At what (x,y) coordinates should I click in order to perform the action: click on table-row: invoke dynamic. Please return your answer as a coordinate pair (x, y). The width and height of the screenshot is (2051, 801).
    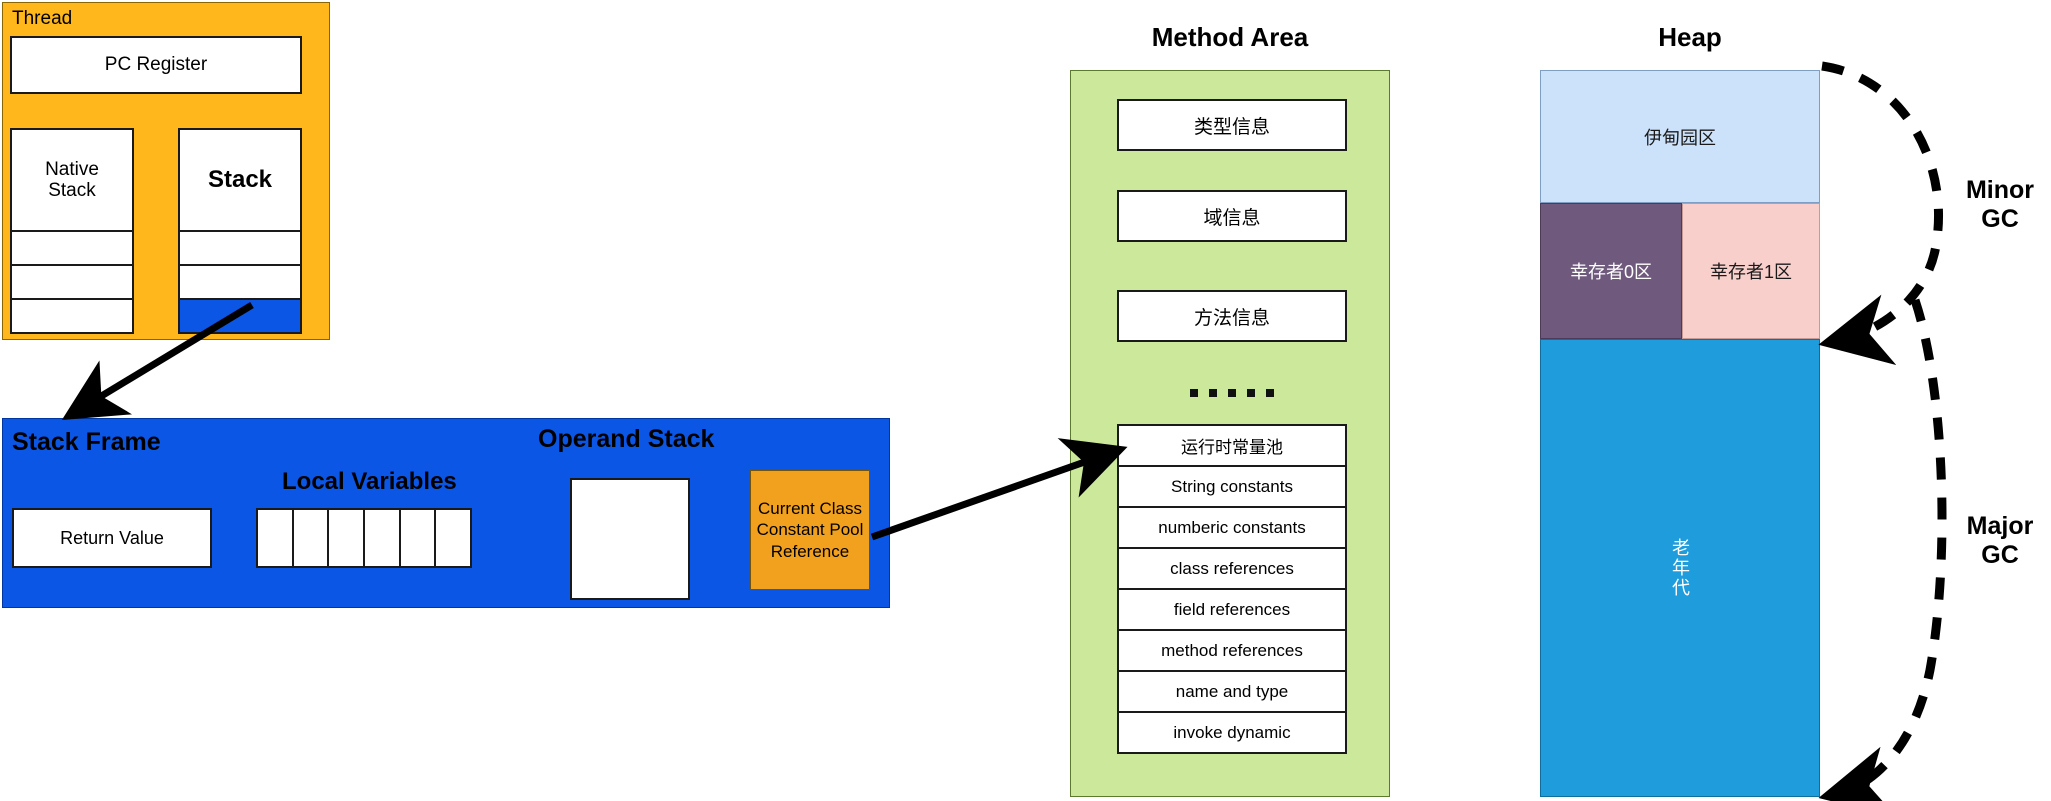
    Looking at the image, I should click on (1232, 732).